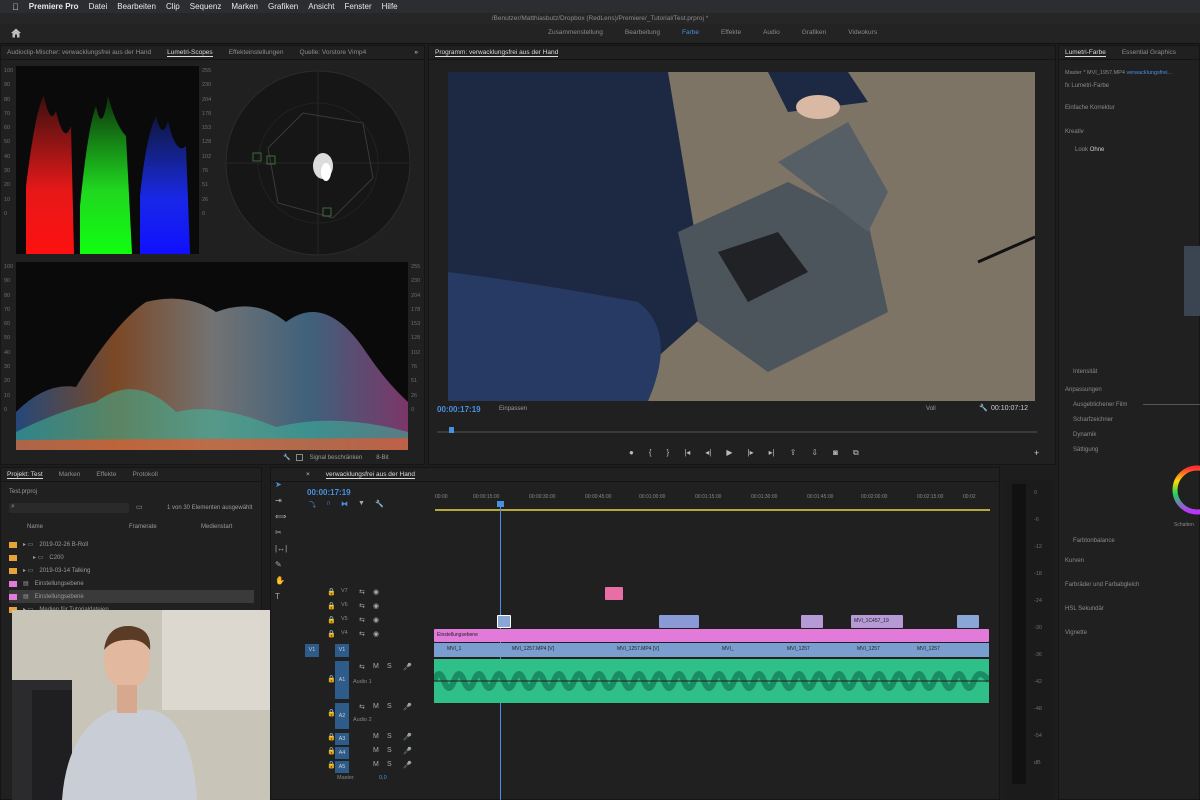  Describe the element at coordinates (1084, 609) in the screenshot. I see `section-hsl: HSL Sekundär` at that location.